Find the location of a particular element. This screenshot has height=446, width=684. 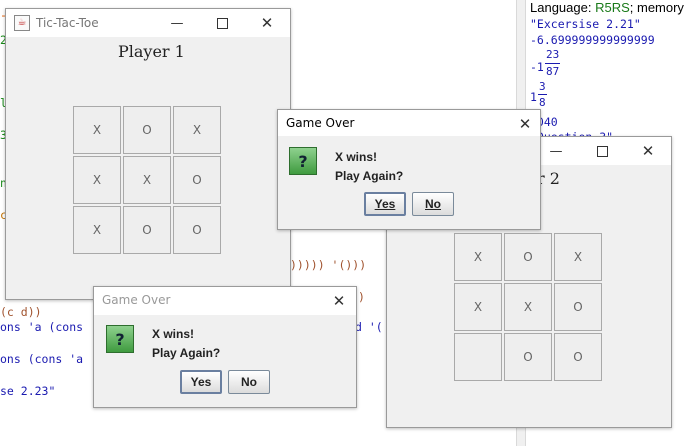

code-line: ons (cons 'a is located at coordinates (42, 359).